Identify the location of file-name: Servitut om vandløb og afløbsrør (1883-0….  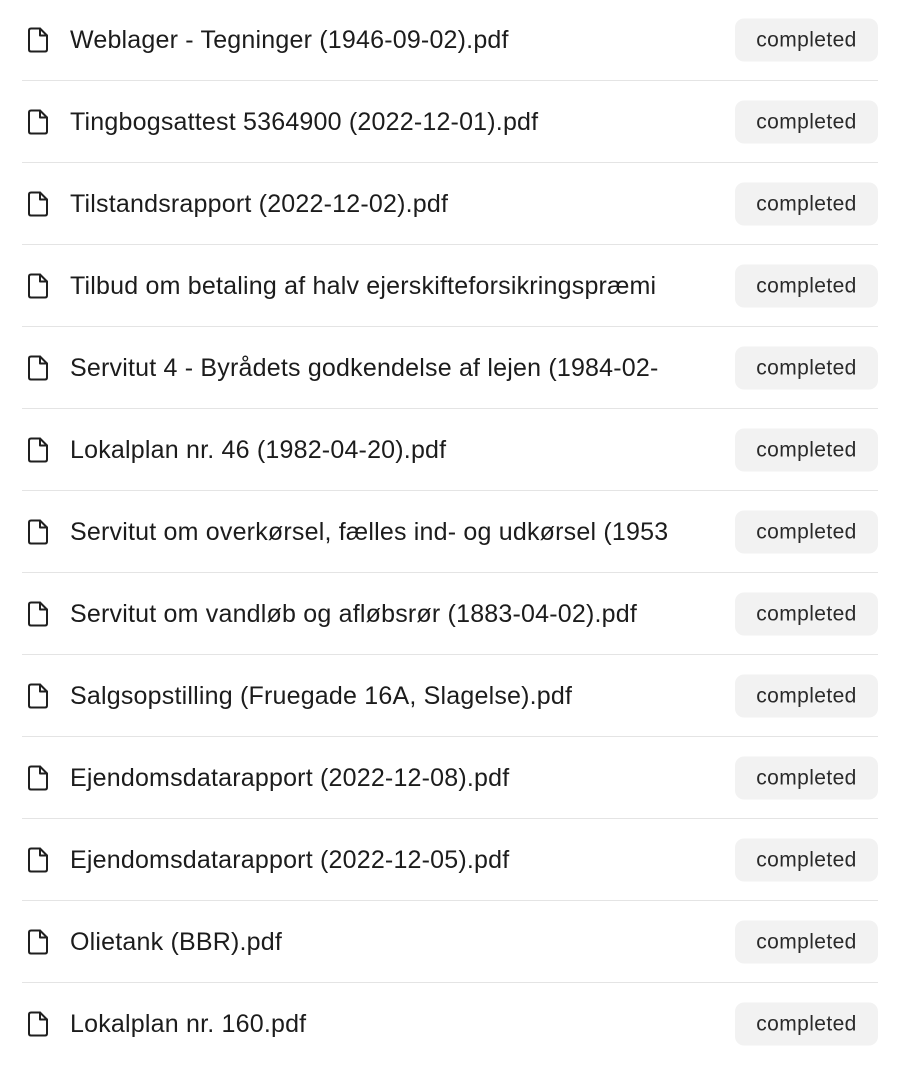
(395, 614).